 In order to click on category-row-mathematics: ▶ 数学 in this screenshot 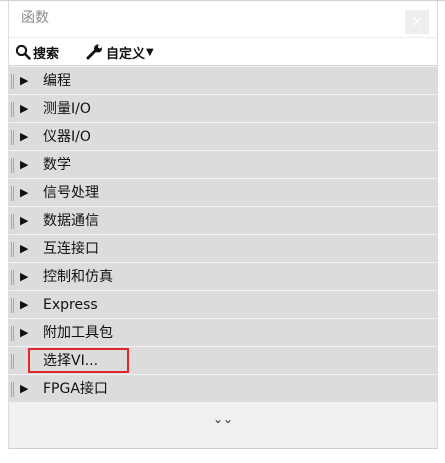, I will do `click(223, 165)`.